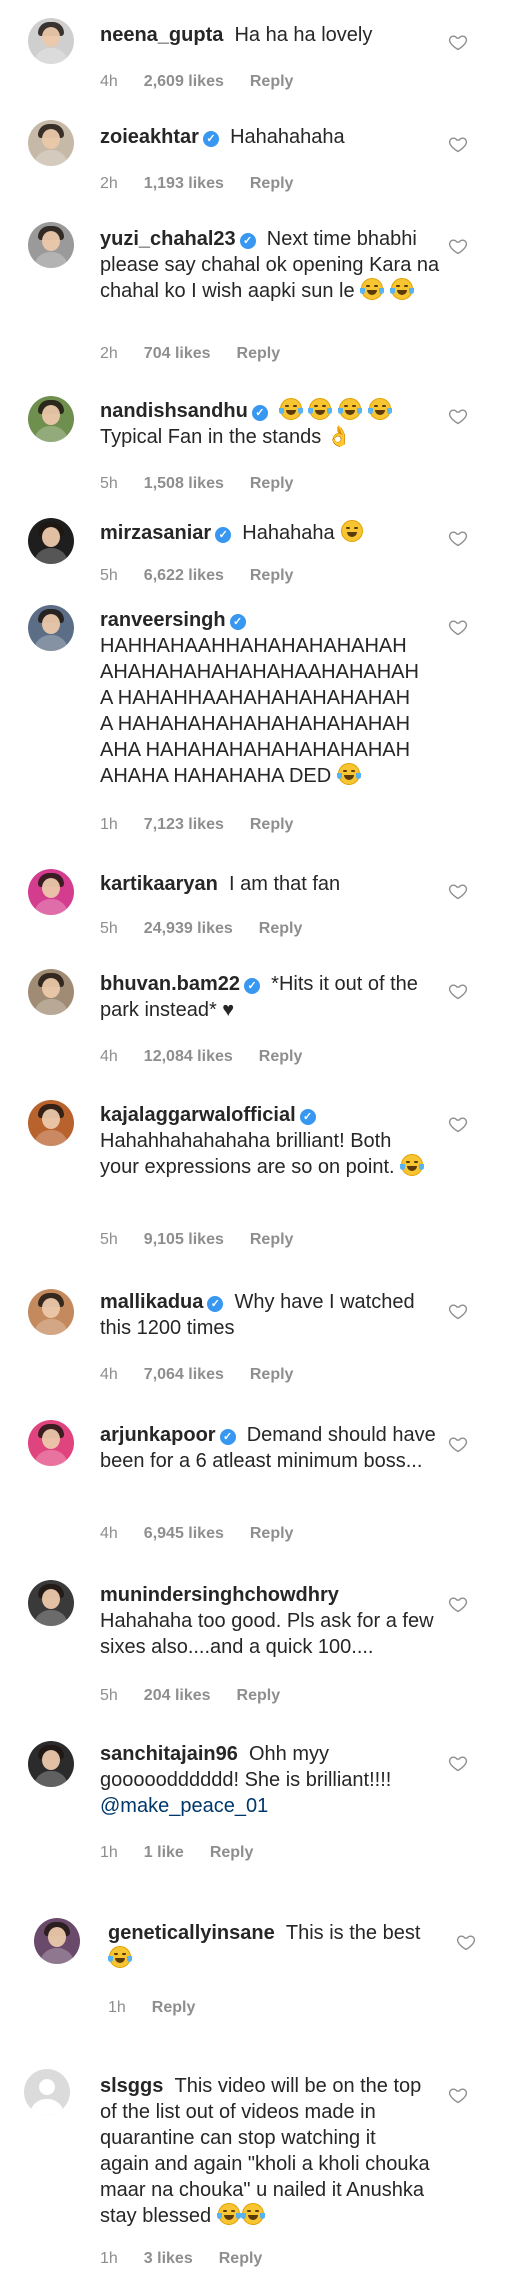 The image size is (522, 2284). What do you see at coordinates (194, 2259) in the screenshot?
I see `comment-meta: 1h 3 likes Reply` at bounding box center [194, 2259].